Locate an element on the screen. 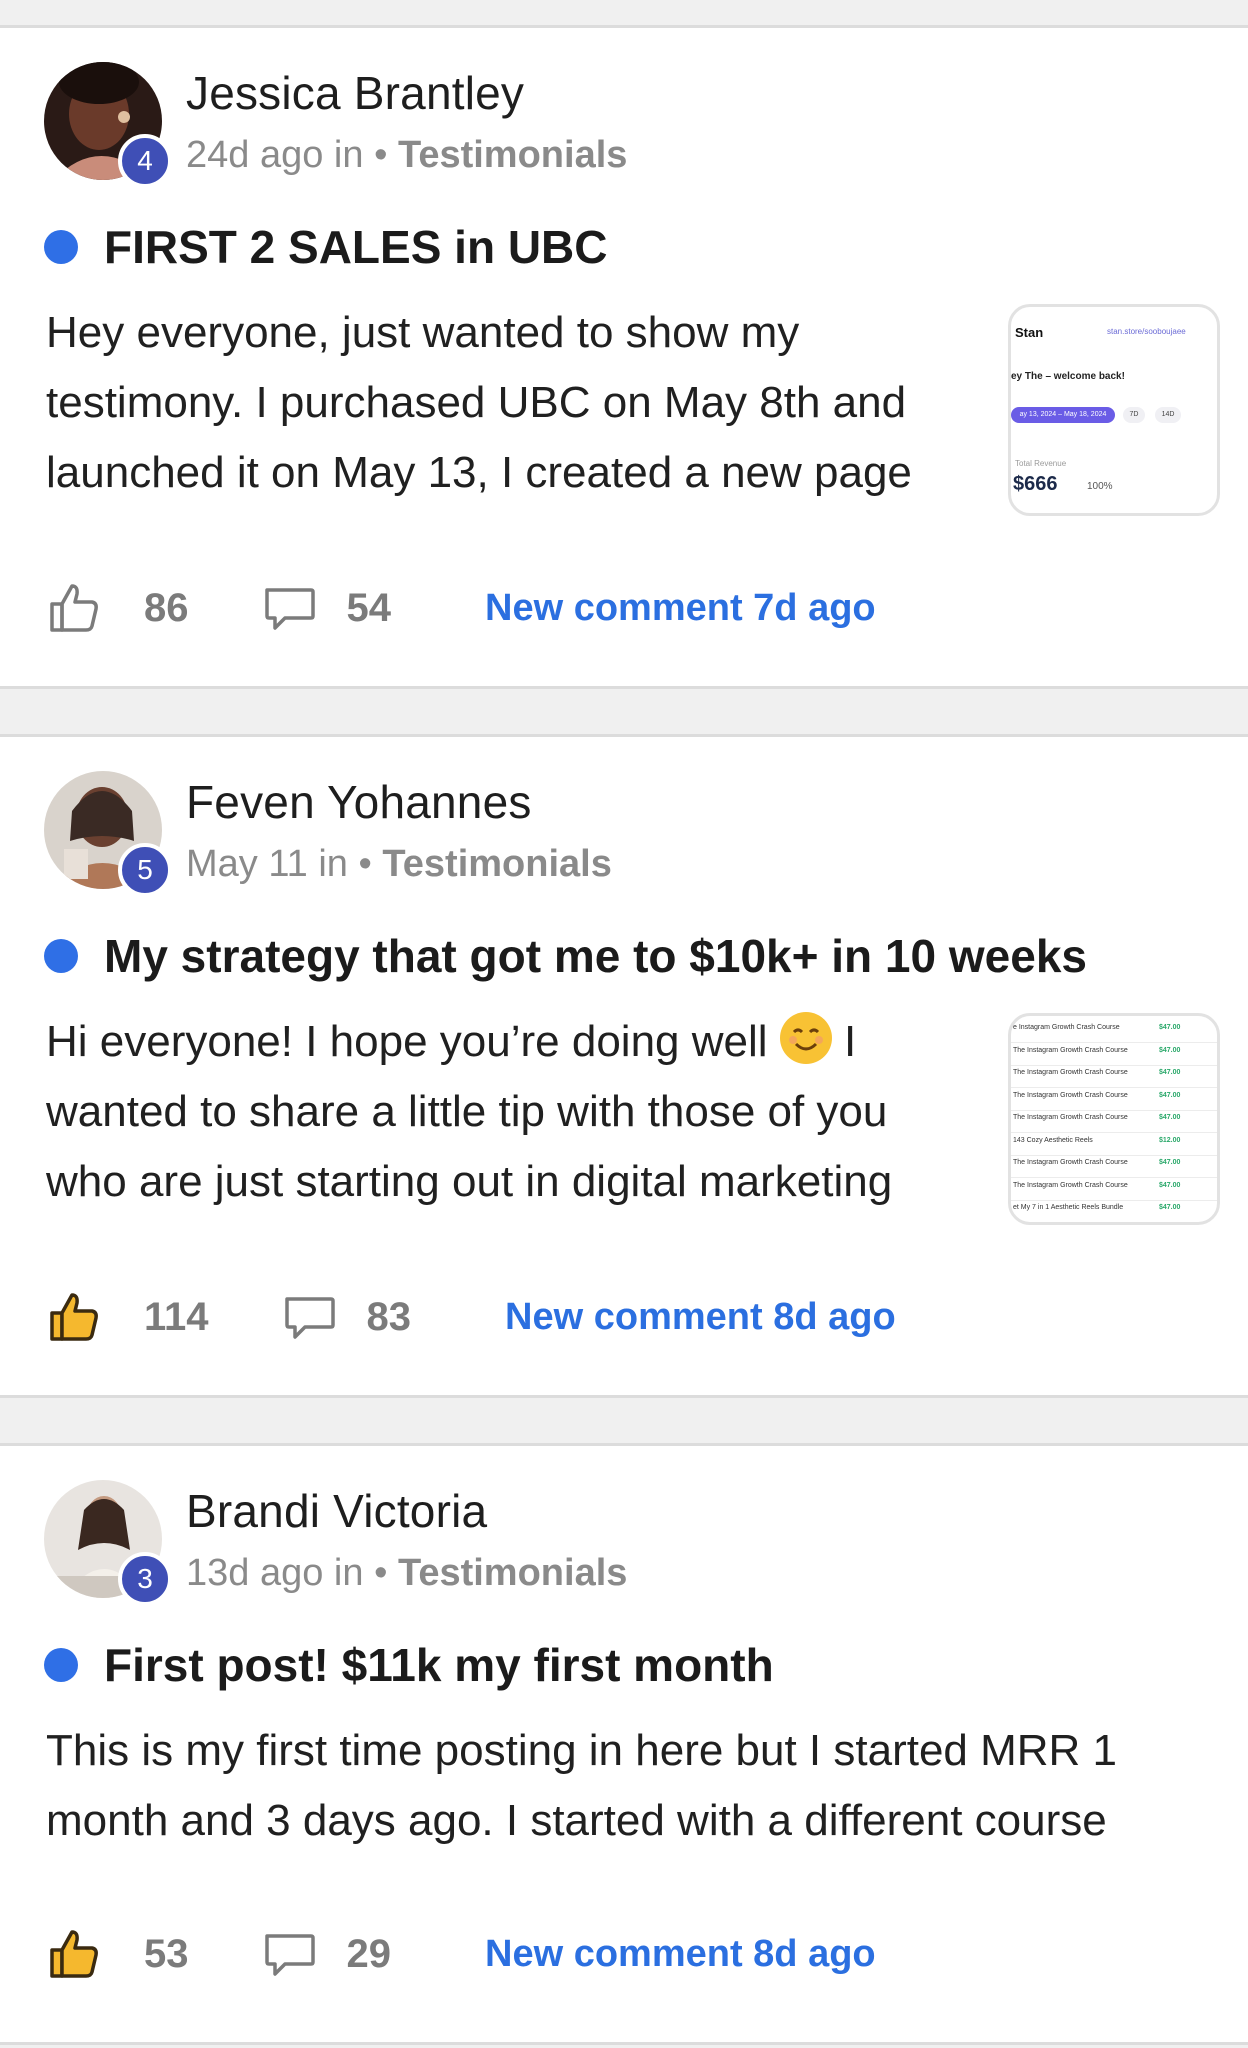 The height and width of the screenshot is (2048, 1248). level-badge: 3 is located at coordinates (145, 1579).